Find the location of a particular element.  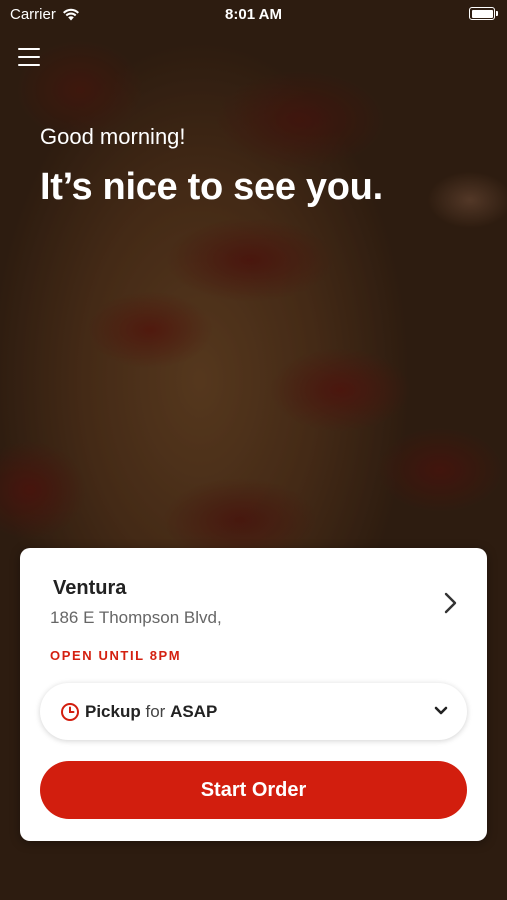

chevron-right-icon is located at coordinates (450, 603).